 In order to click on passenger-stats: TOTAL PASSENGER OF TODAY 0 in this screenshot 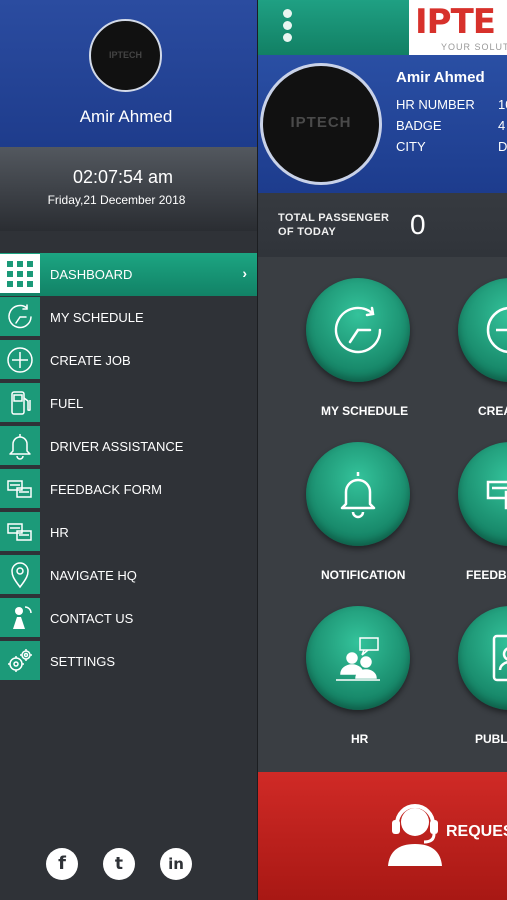, I will do `click(382, 225)`.